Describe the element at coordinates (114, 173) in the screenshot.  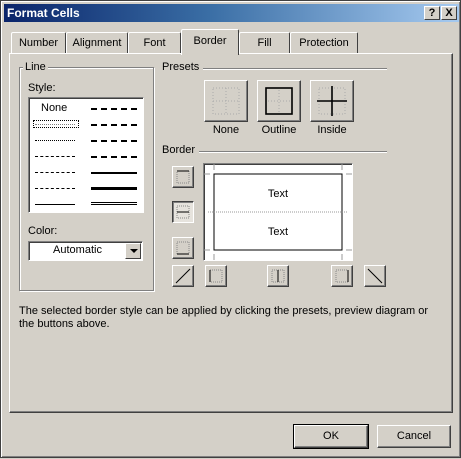
I see `line-style-medium` at that location.